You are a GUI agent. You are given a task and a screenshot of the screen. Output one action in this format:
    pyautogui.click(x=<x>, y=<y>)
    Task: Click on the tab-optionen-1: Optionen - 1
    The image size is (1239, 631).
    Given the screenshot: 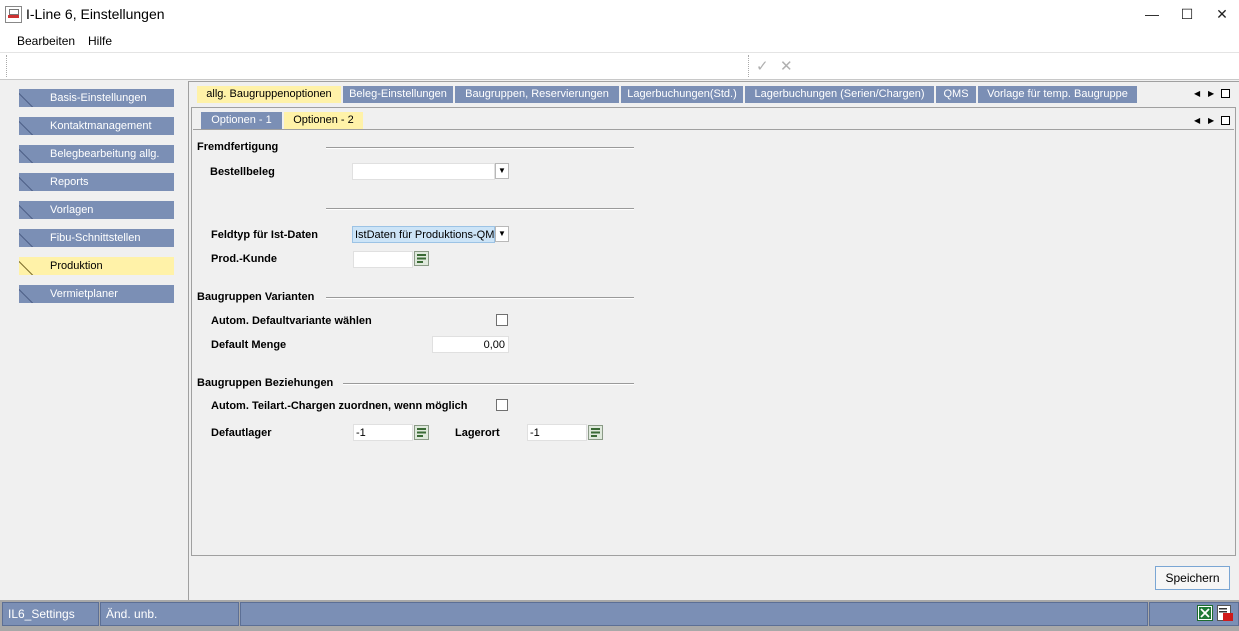 What is the action you would take?
    pyautogui.click(x=241, y=120)
    